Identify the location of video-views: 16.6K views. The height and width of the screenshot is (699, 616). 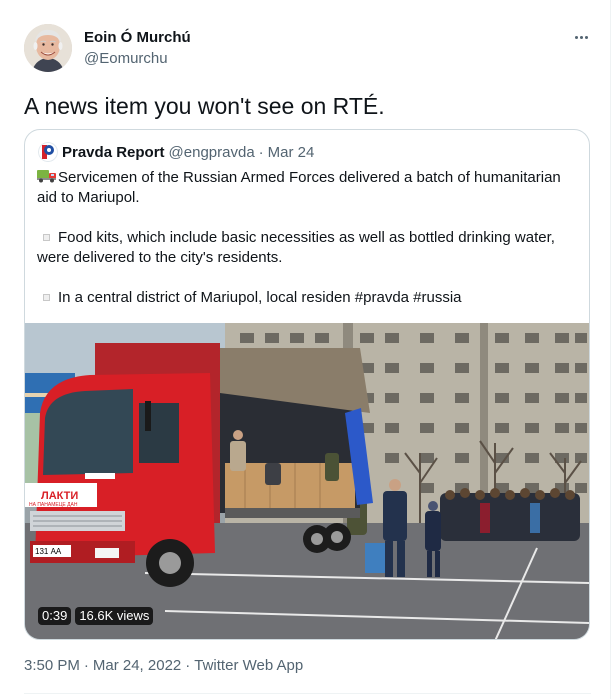
(114, 616).